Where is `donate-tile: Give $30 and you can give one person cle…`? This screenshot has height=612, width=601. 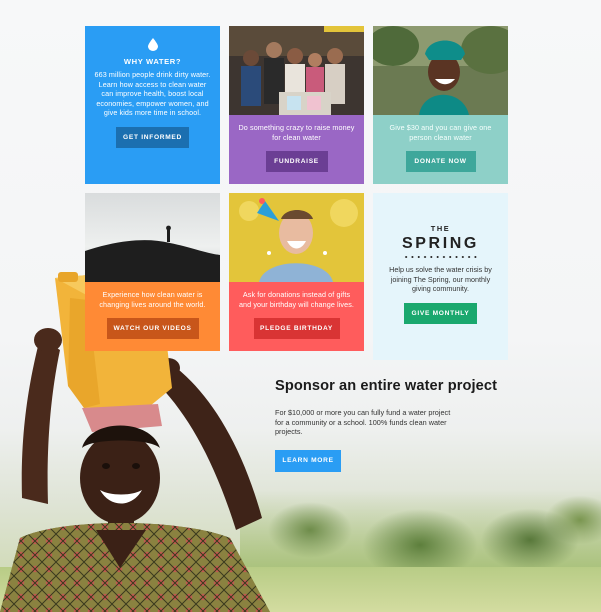
donate-tile: Give $30 and you can give one person cle… is located at coordinates (440, 105).